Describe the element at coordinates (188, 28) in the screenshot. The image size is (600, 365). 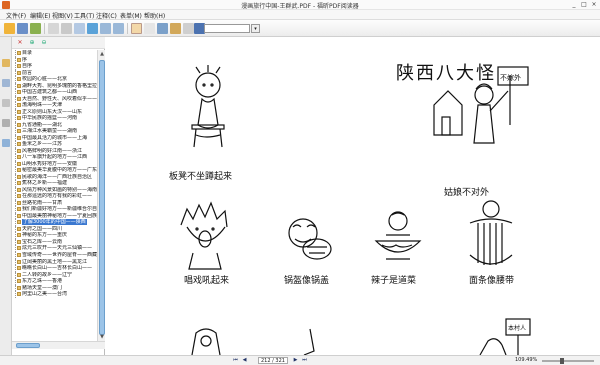
I see `note-icon` at that location.